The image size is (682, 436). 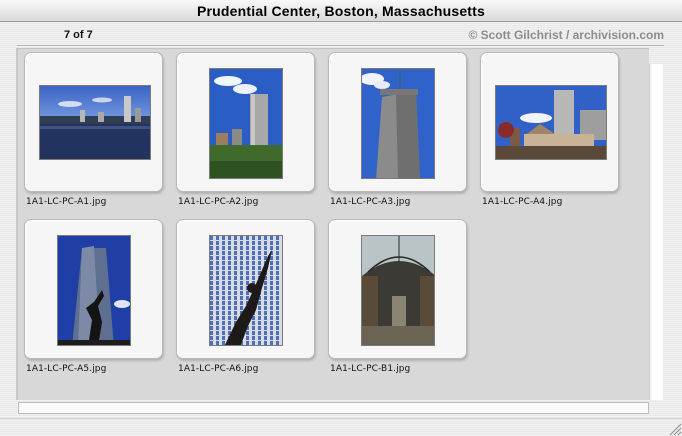 I want to click on window-title: Prudential Center, Boston, Massachusetts, so click(x=341, y=11).